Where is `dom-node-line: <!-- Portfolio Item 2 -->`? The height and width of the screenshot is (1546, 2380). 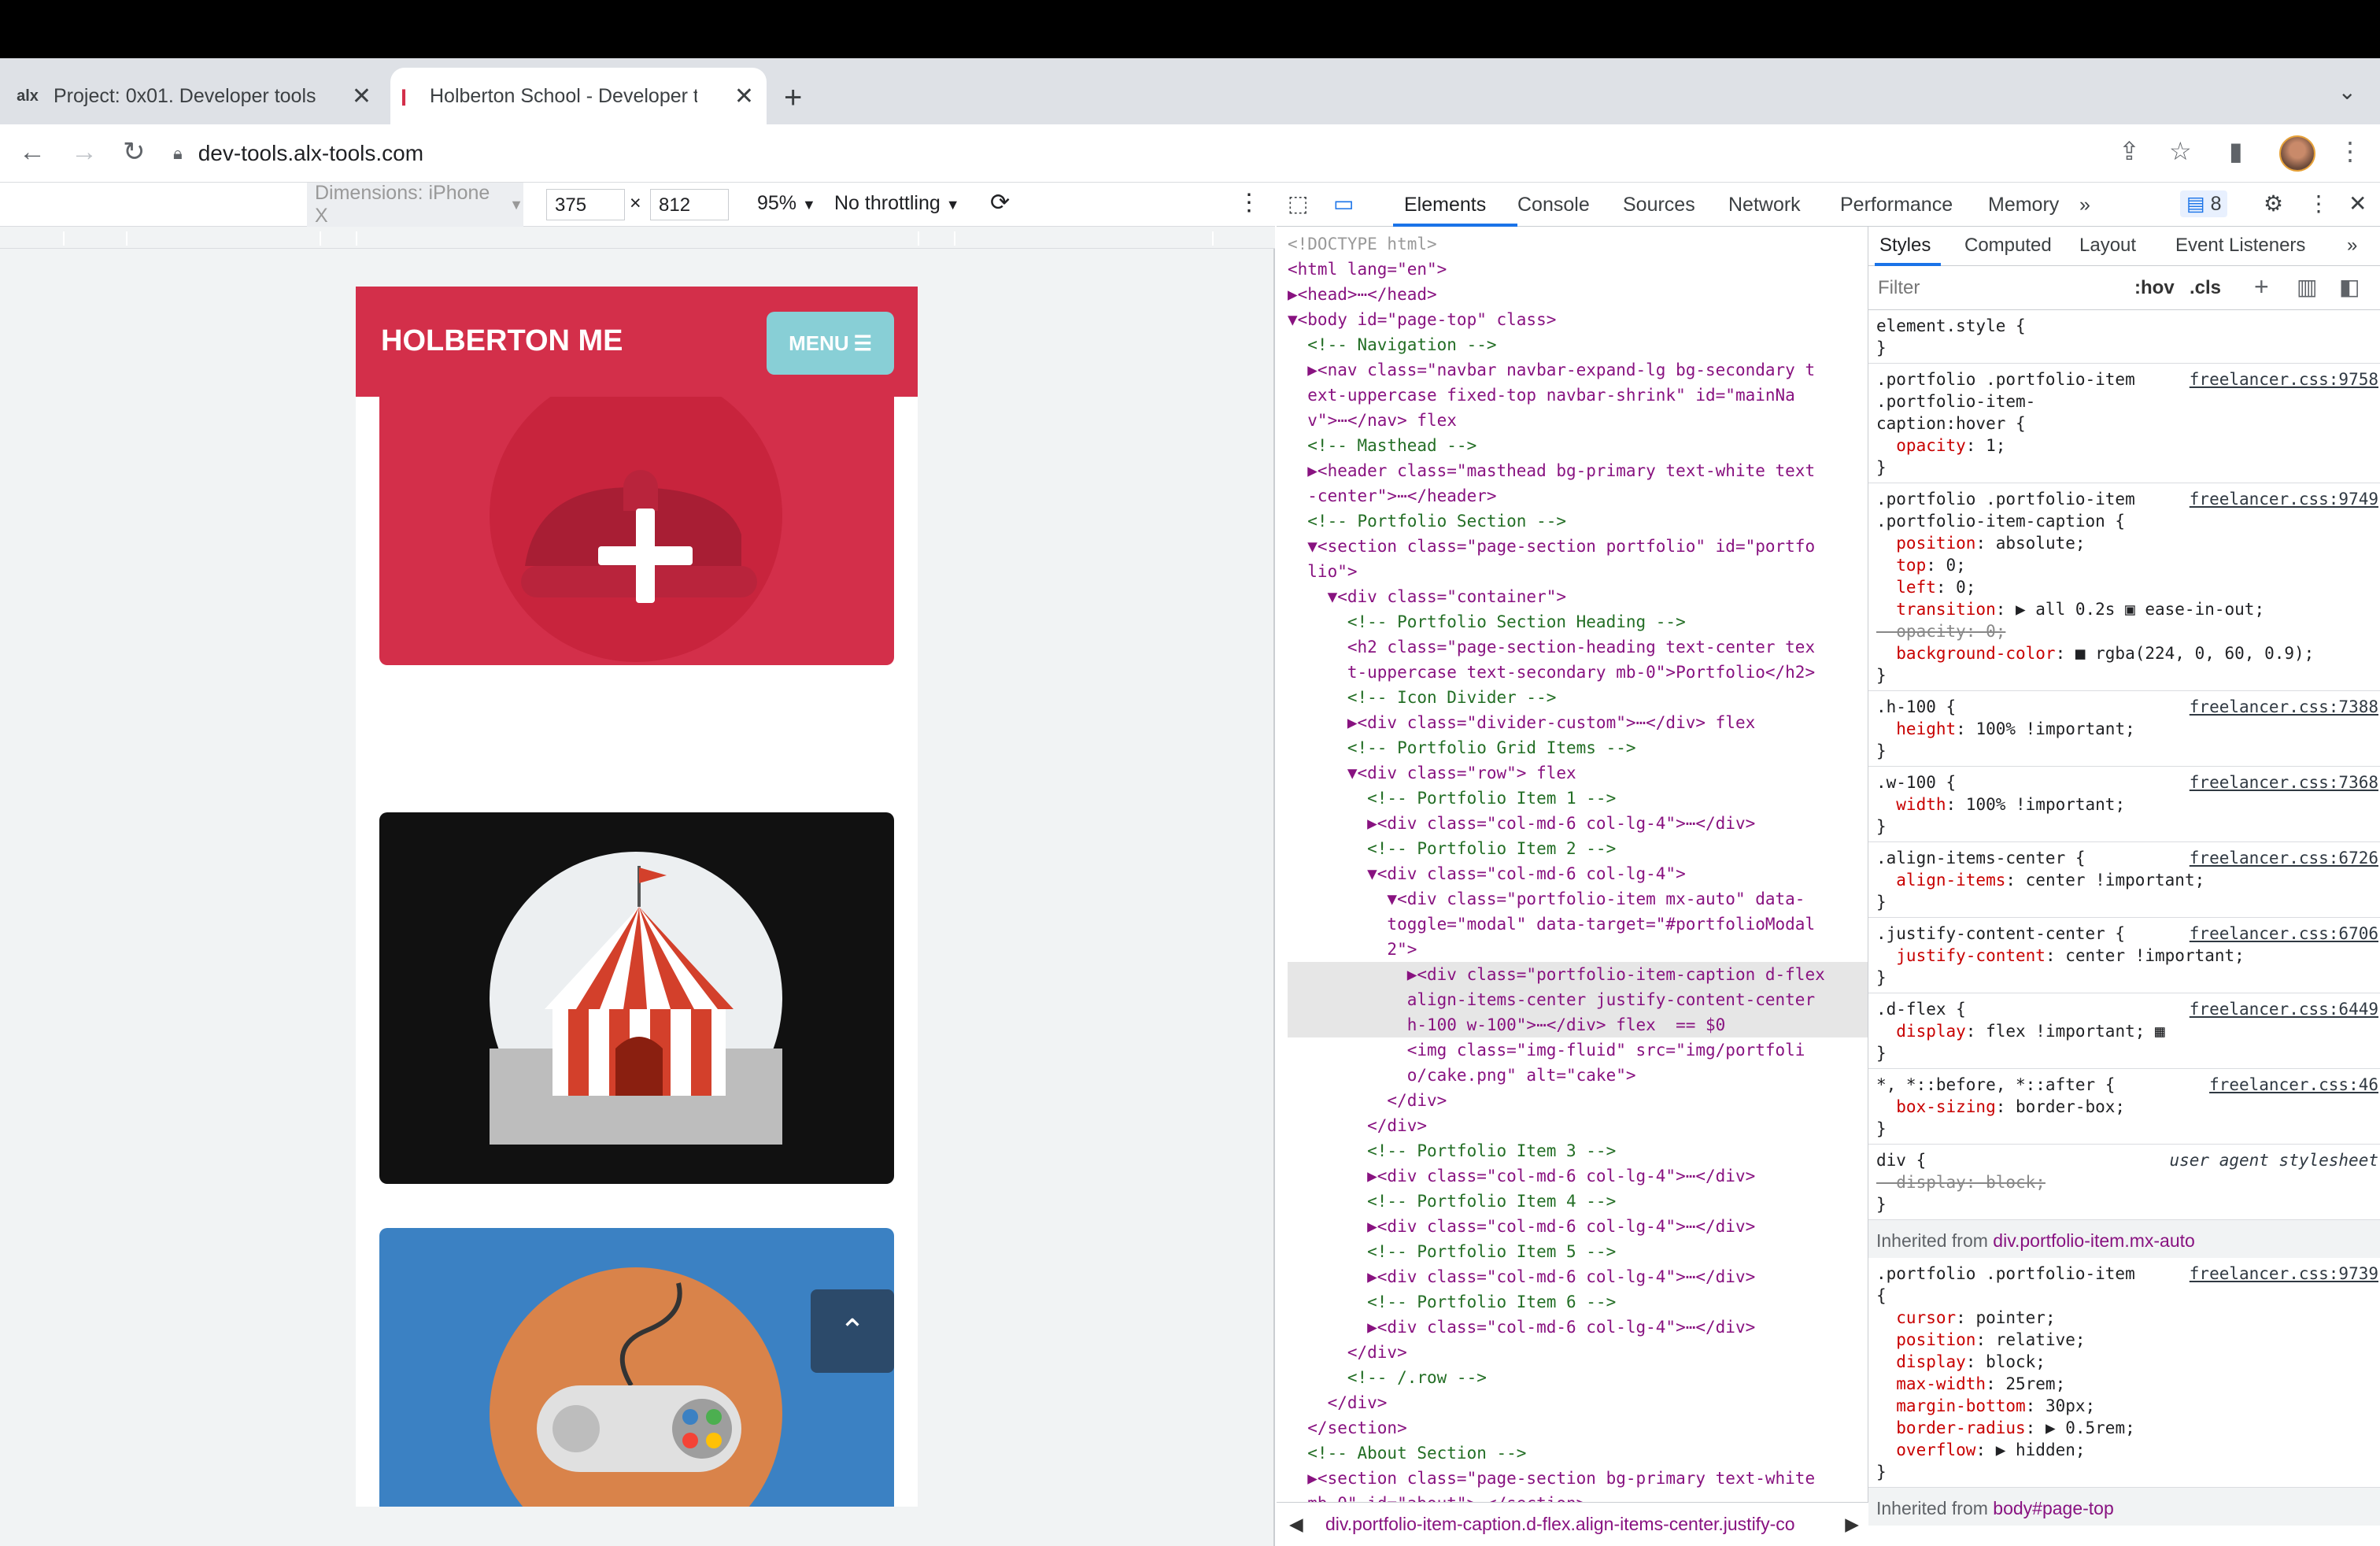 dom-node-line: <!-- Portfolio Item 2 --> is located at coordinates (1578, 848).